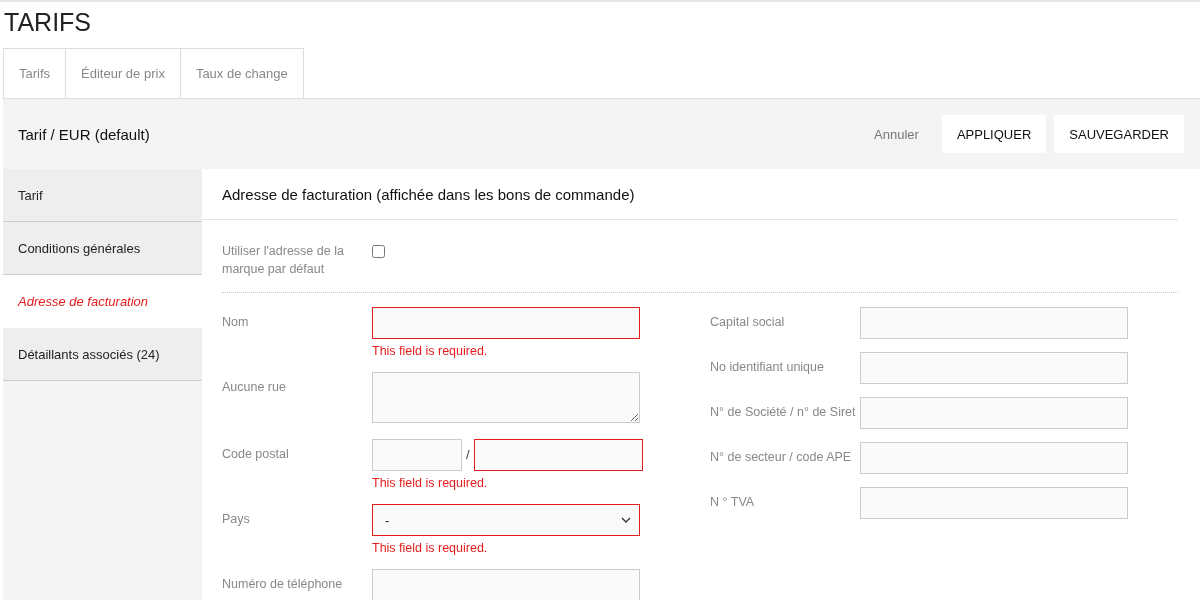 The width and height of the screenshot is (1200, 600). Describe the element at coordinates (34, 73) in the screenshot. I see `tab: Tarifs` at that location.